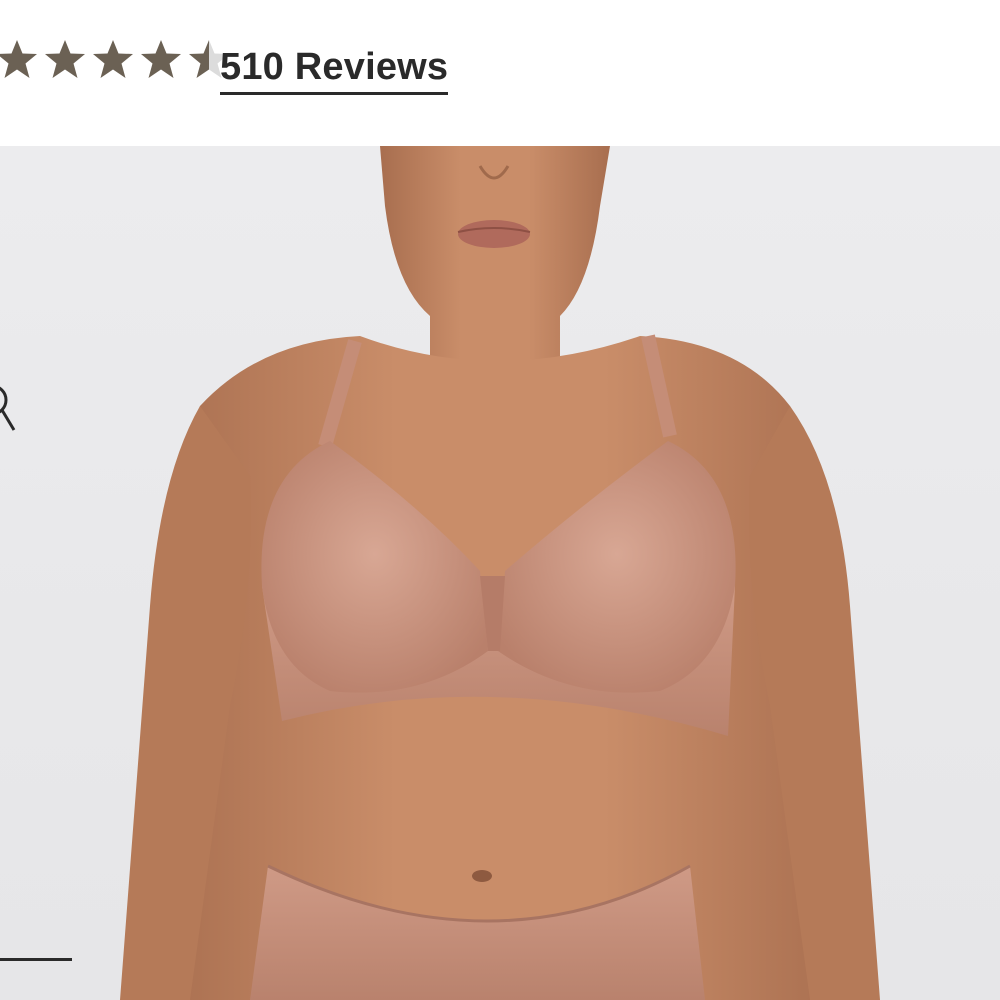 This screenshot has width=1000, height=1000. Describe the element at coordinates (9, 408) in the screenshot. I see `magnifier-icon` at that location.